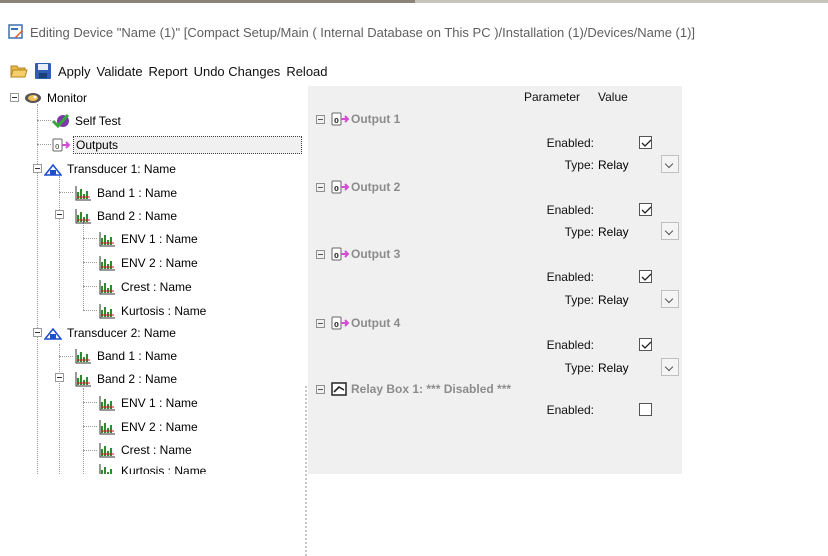 The height and width of the screenshot is (556, 828). What do you see at coordinates (43, 71) in the screenshot?
I see `save-icon` at bounding box center [43, 71].